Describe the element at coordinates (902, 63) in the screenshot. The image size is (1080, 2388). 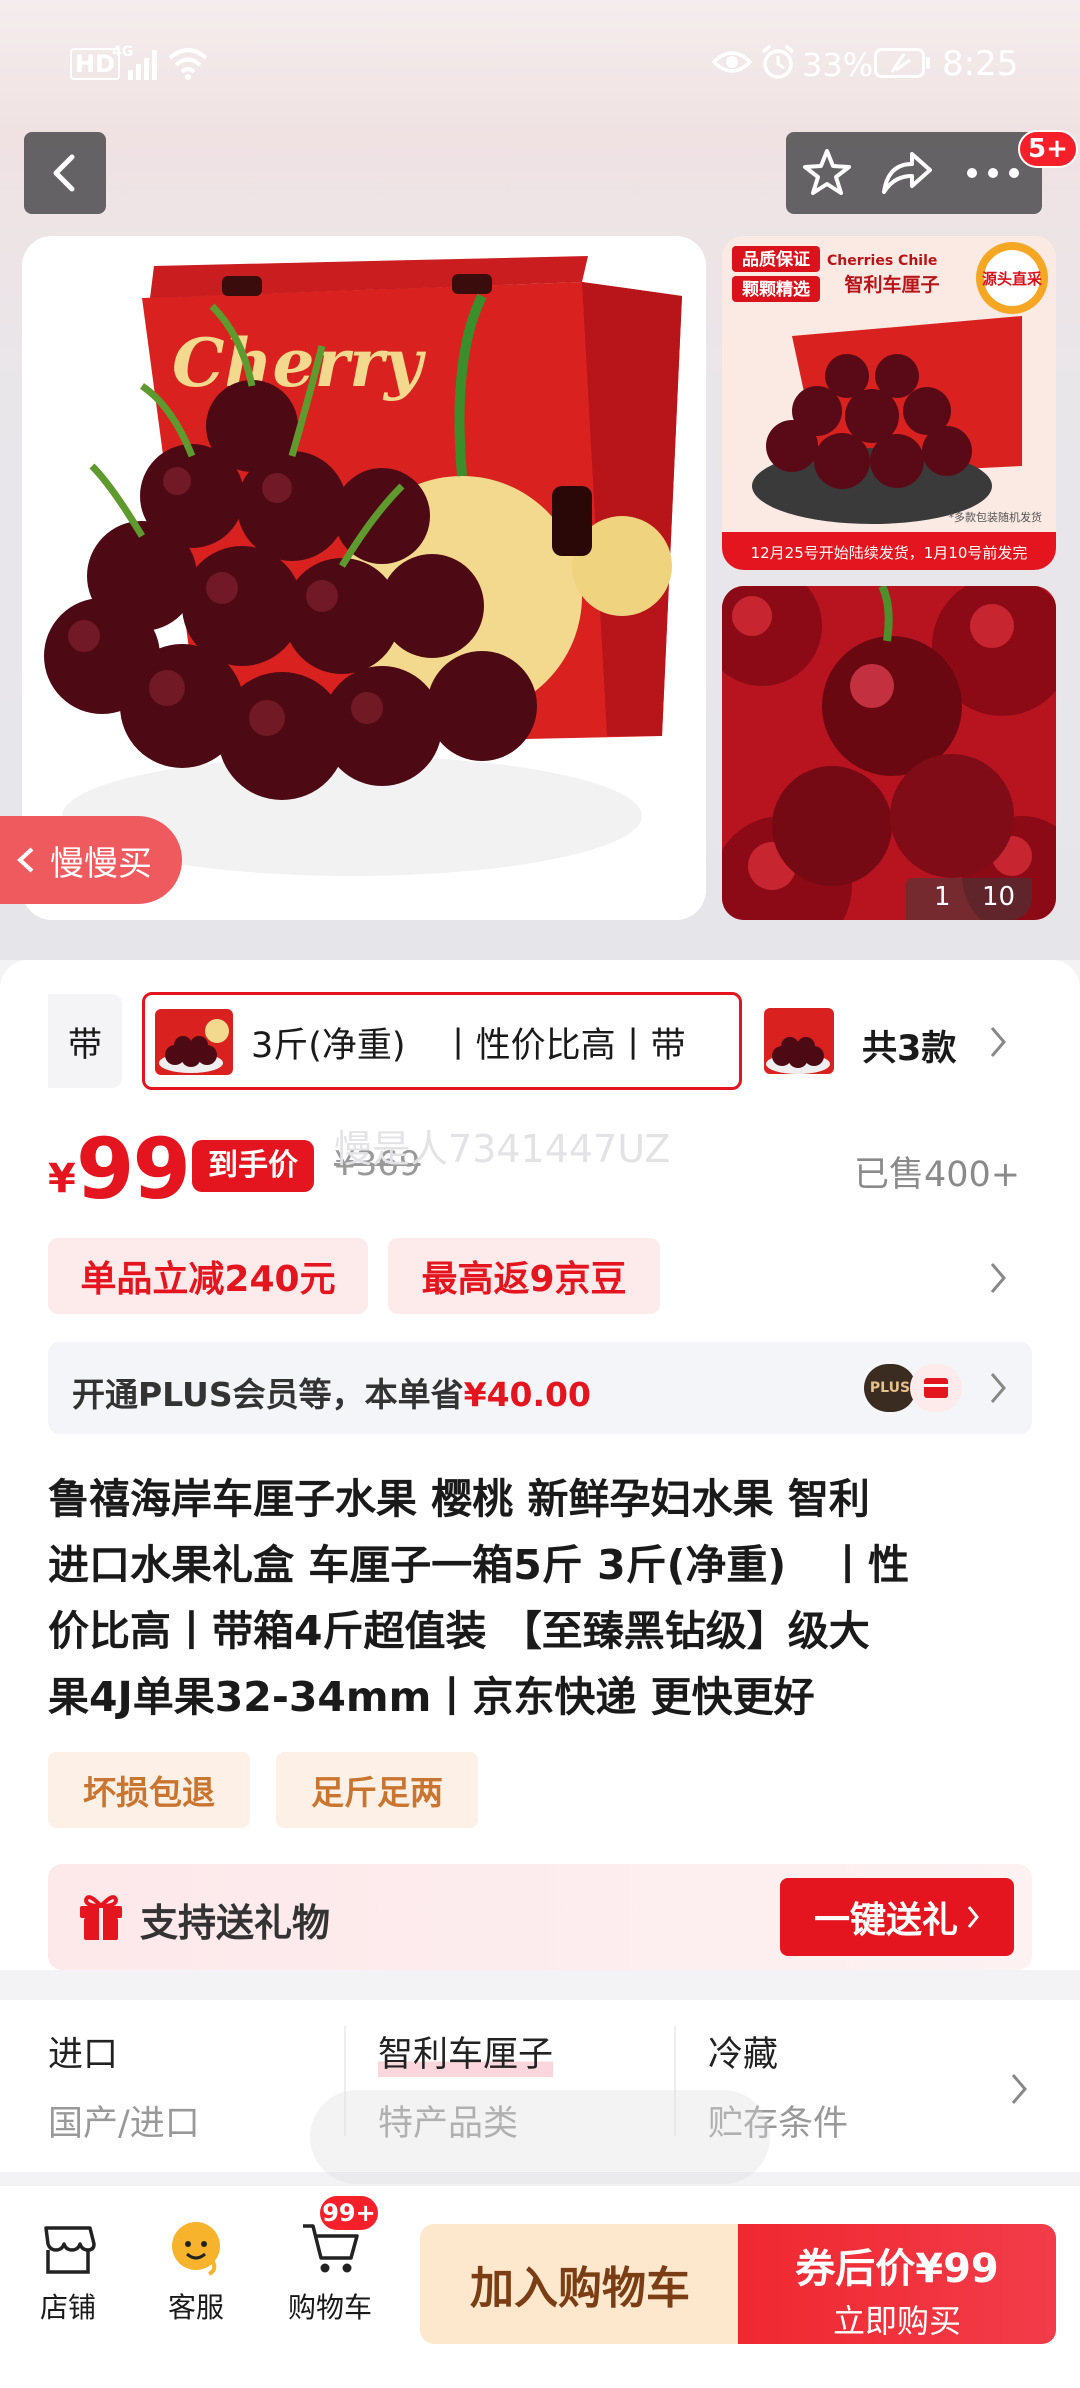
I see `battery-icon` at that location.